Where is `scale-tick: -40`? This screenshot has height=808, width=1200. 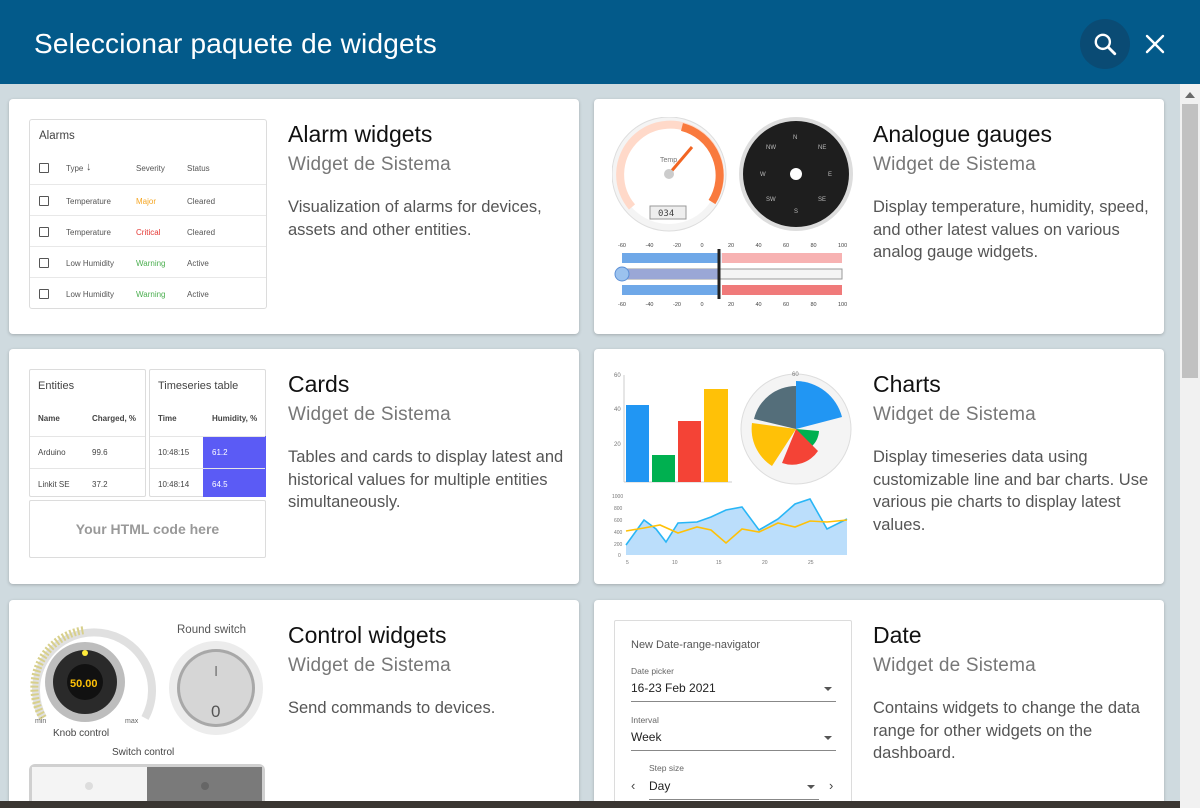 scale-tick: -40 is located at coordinates (650, 305).